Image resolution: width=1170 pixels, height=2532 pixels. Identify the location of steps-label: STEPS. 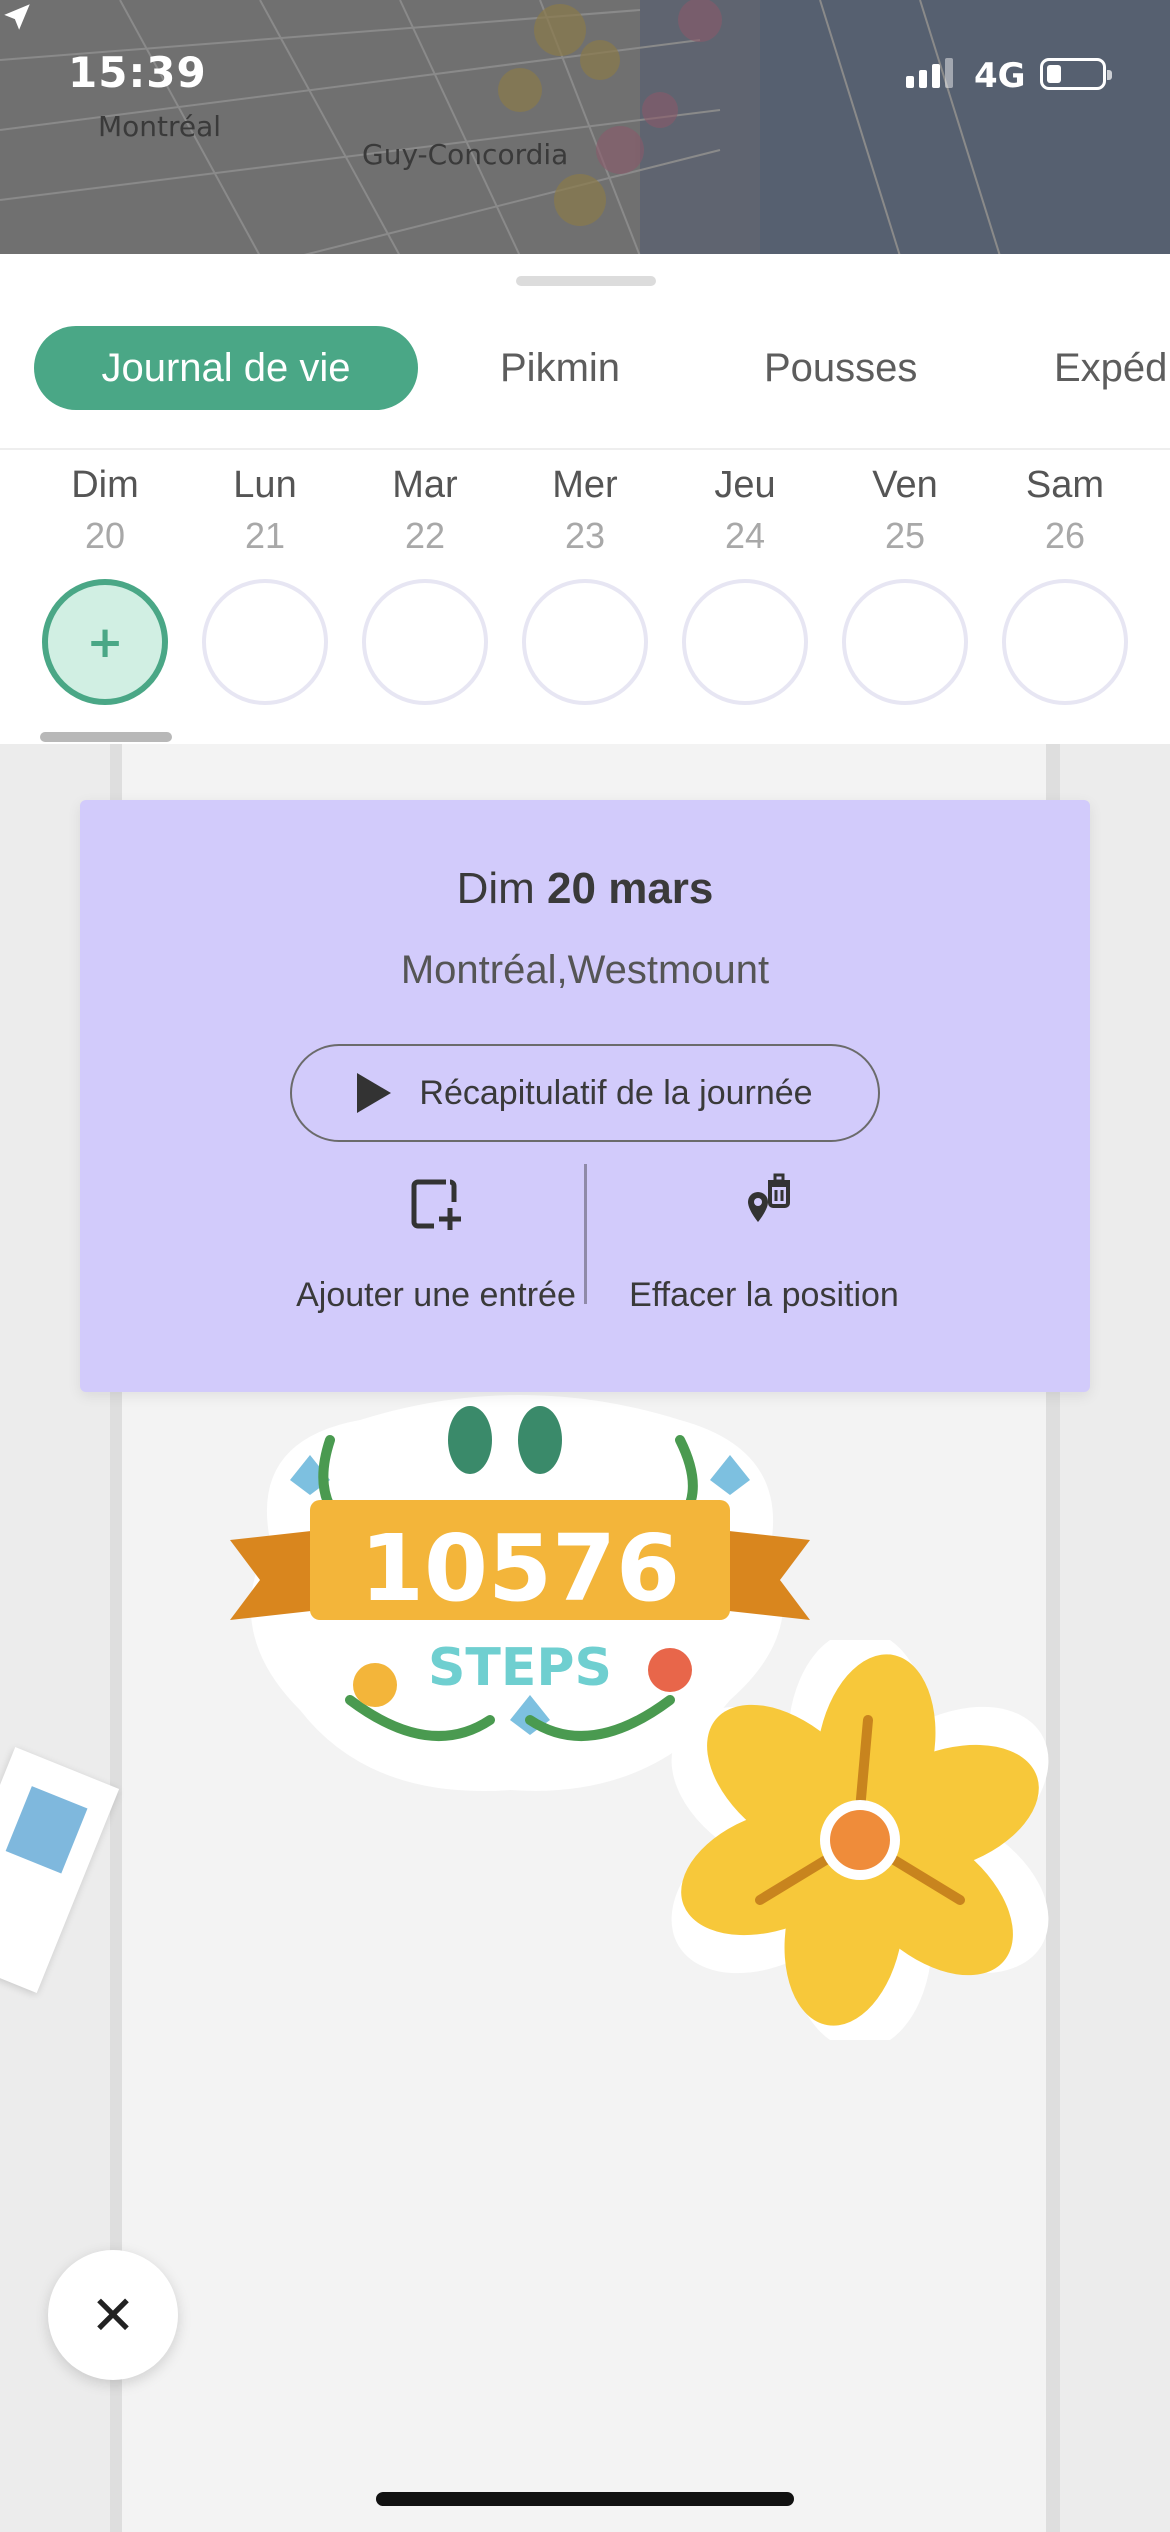
(520, 1668).